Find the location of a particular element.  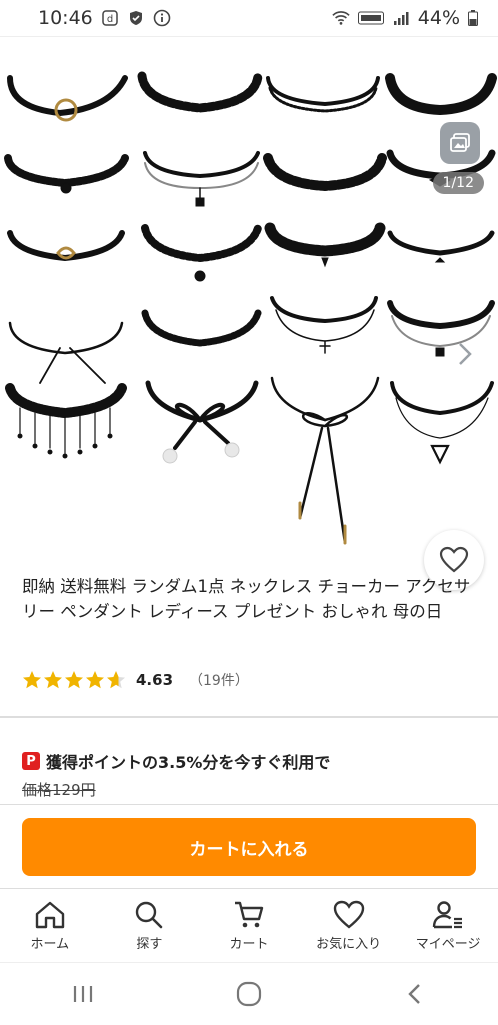

back-chevron-icon is located at coordinates (414, 994).